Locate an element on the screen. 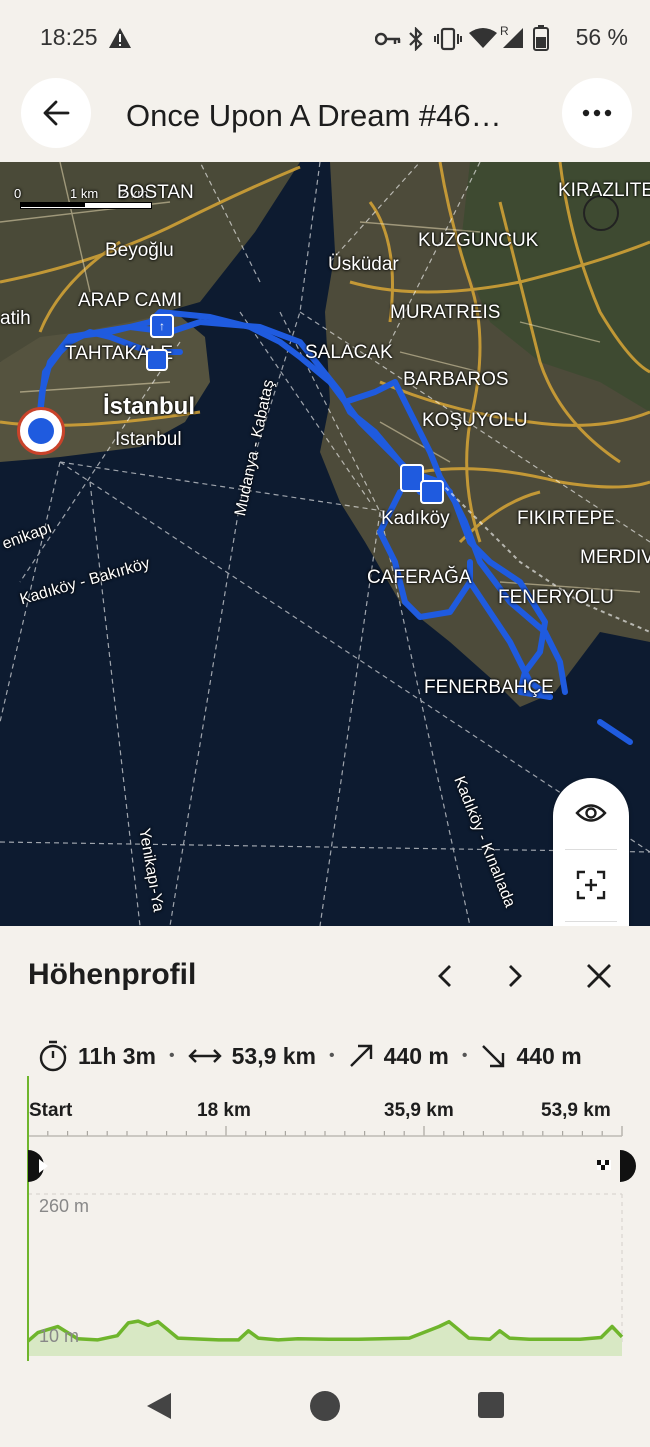 This screenshot has width=650, height=1447. previous-button is located at coordinates (445, 976).